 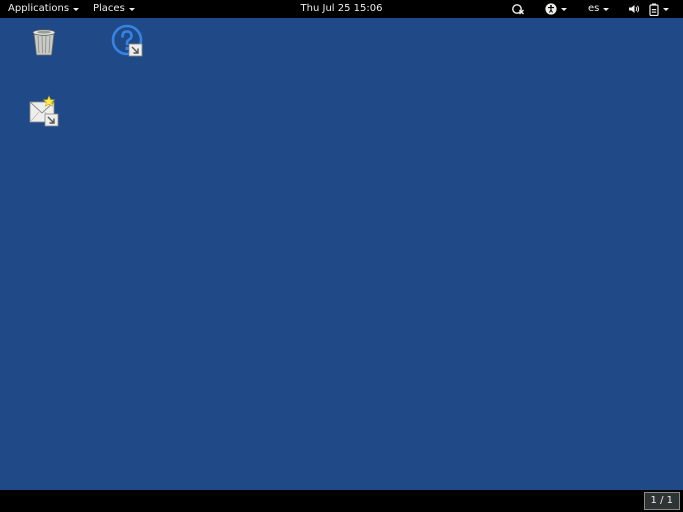 I want to click on accessibility-icon, so click(x=551, y=9).